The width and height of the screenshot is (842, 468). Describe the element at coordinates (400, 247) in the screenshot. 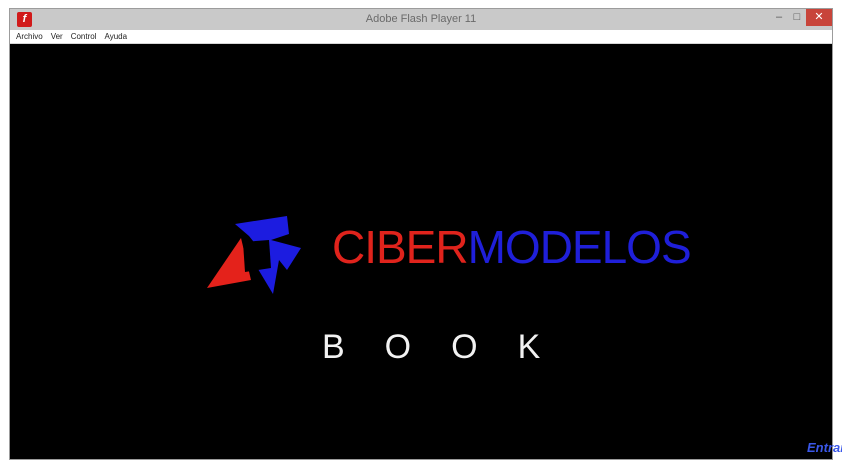

I see `brand-ciber: CIBER` at that location.